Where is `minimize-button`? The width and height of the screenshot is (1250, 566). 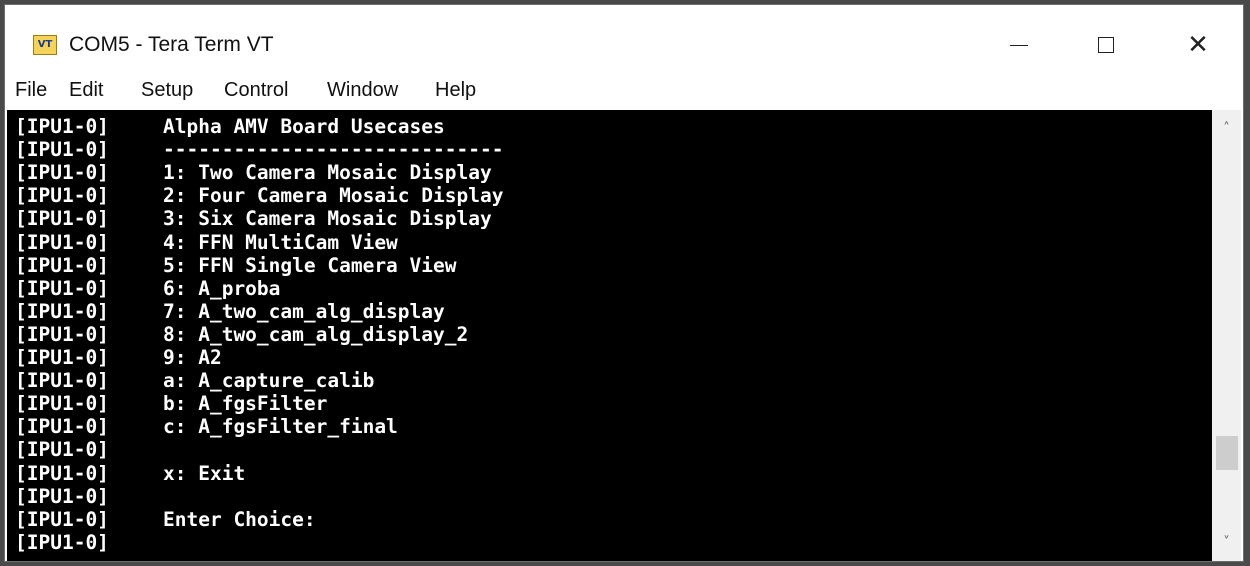
minimize-button is located at coordinates (1019, 45).